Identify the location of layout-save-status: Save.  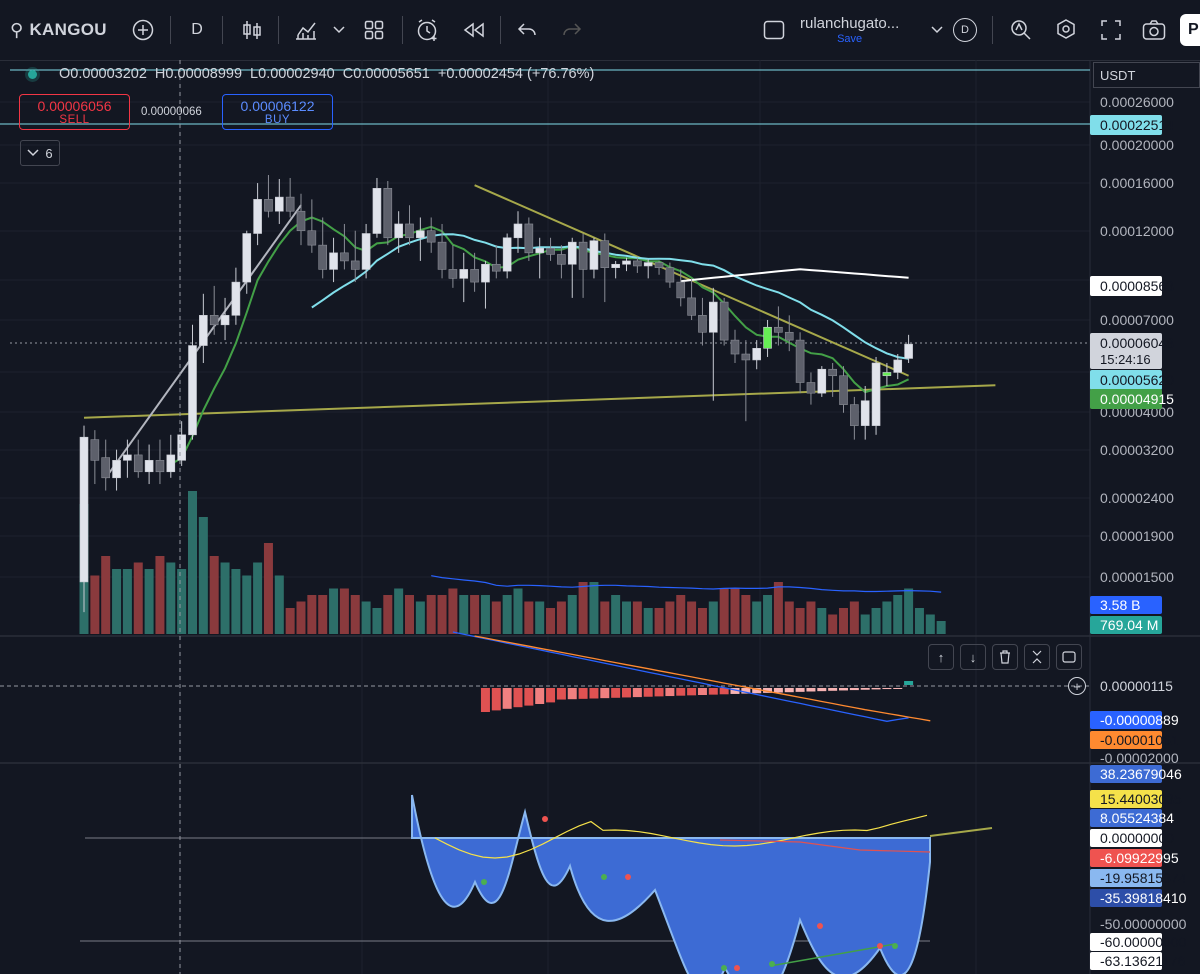
(849, 39).